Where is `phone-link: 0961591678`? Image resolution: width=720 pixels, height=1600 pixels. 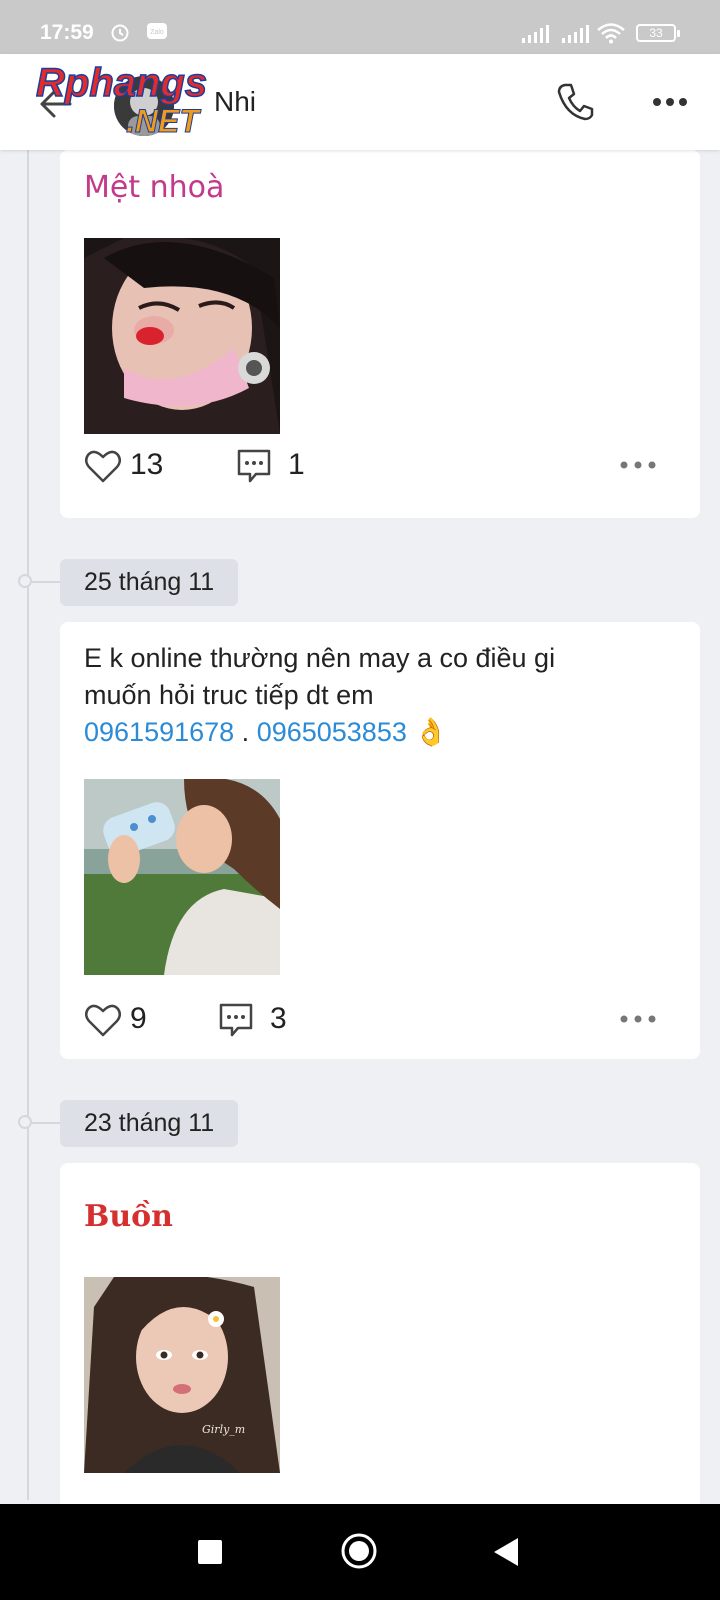 phone-link: 0961591678 is located at coordinates (159, 732).